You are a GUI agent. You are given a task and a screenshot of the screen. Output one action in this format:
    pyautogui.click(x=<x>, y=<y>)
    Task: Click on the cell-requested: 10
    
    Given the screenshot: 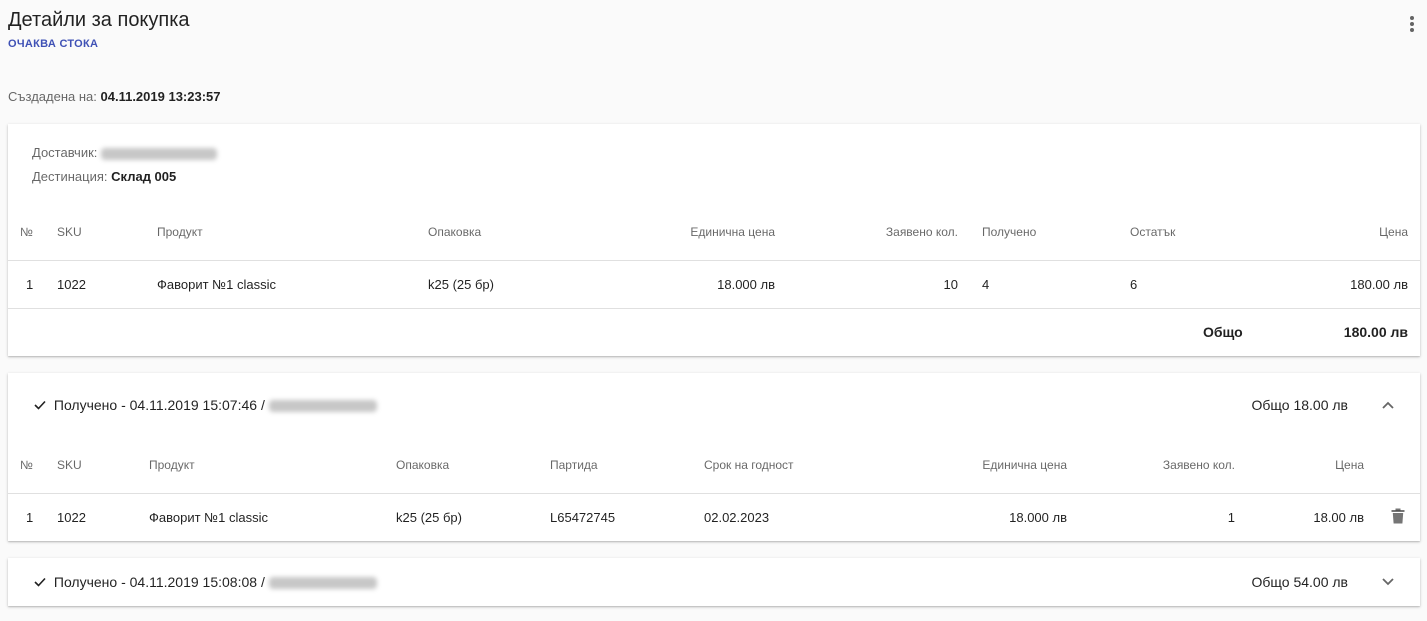 What is the action you would take?
    pyautogui.click(x=950, y=284)
    